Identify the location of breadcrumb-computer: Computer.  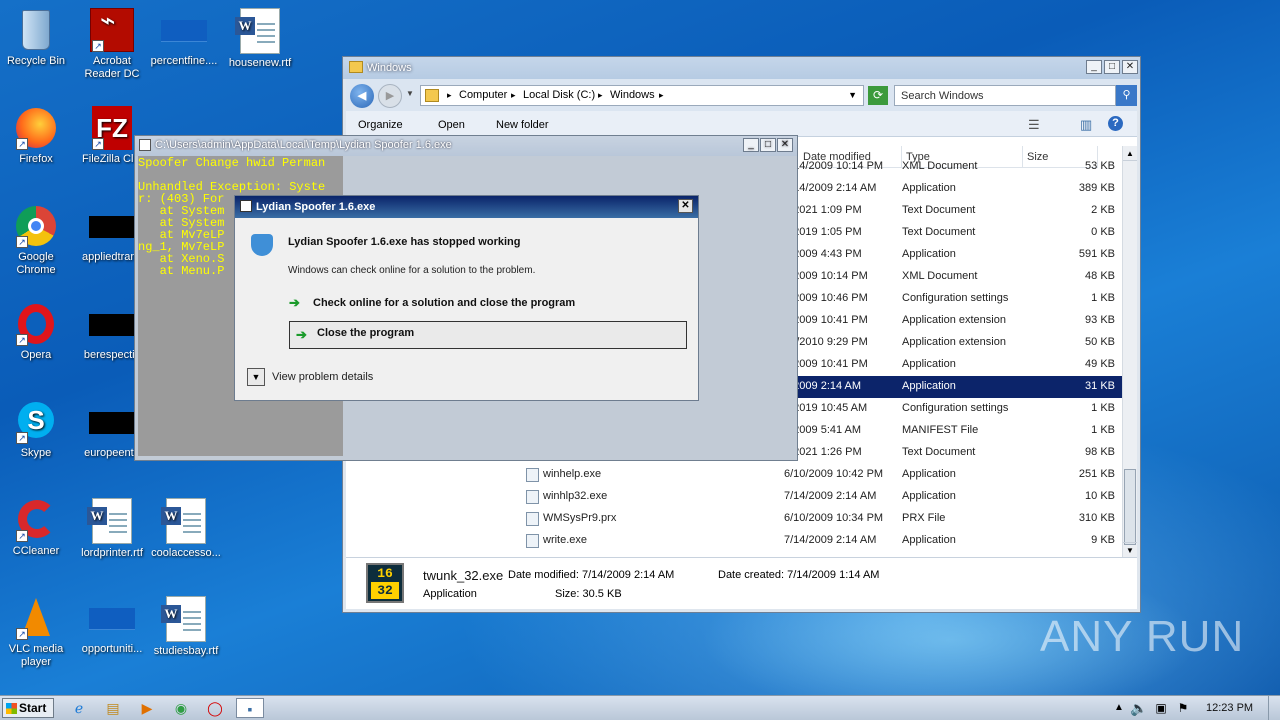
(483, 95).